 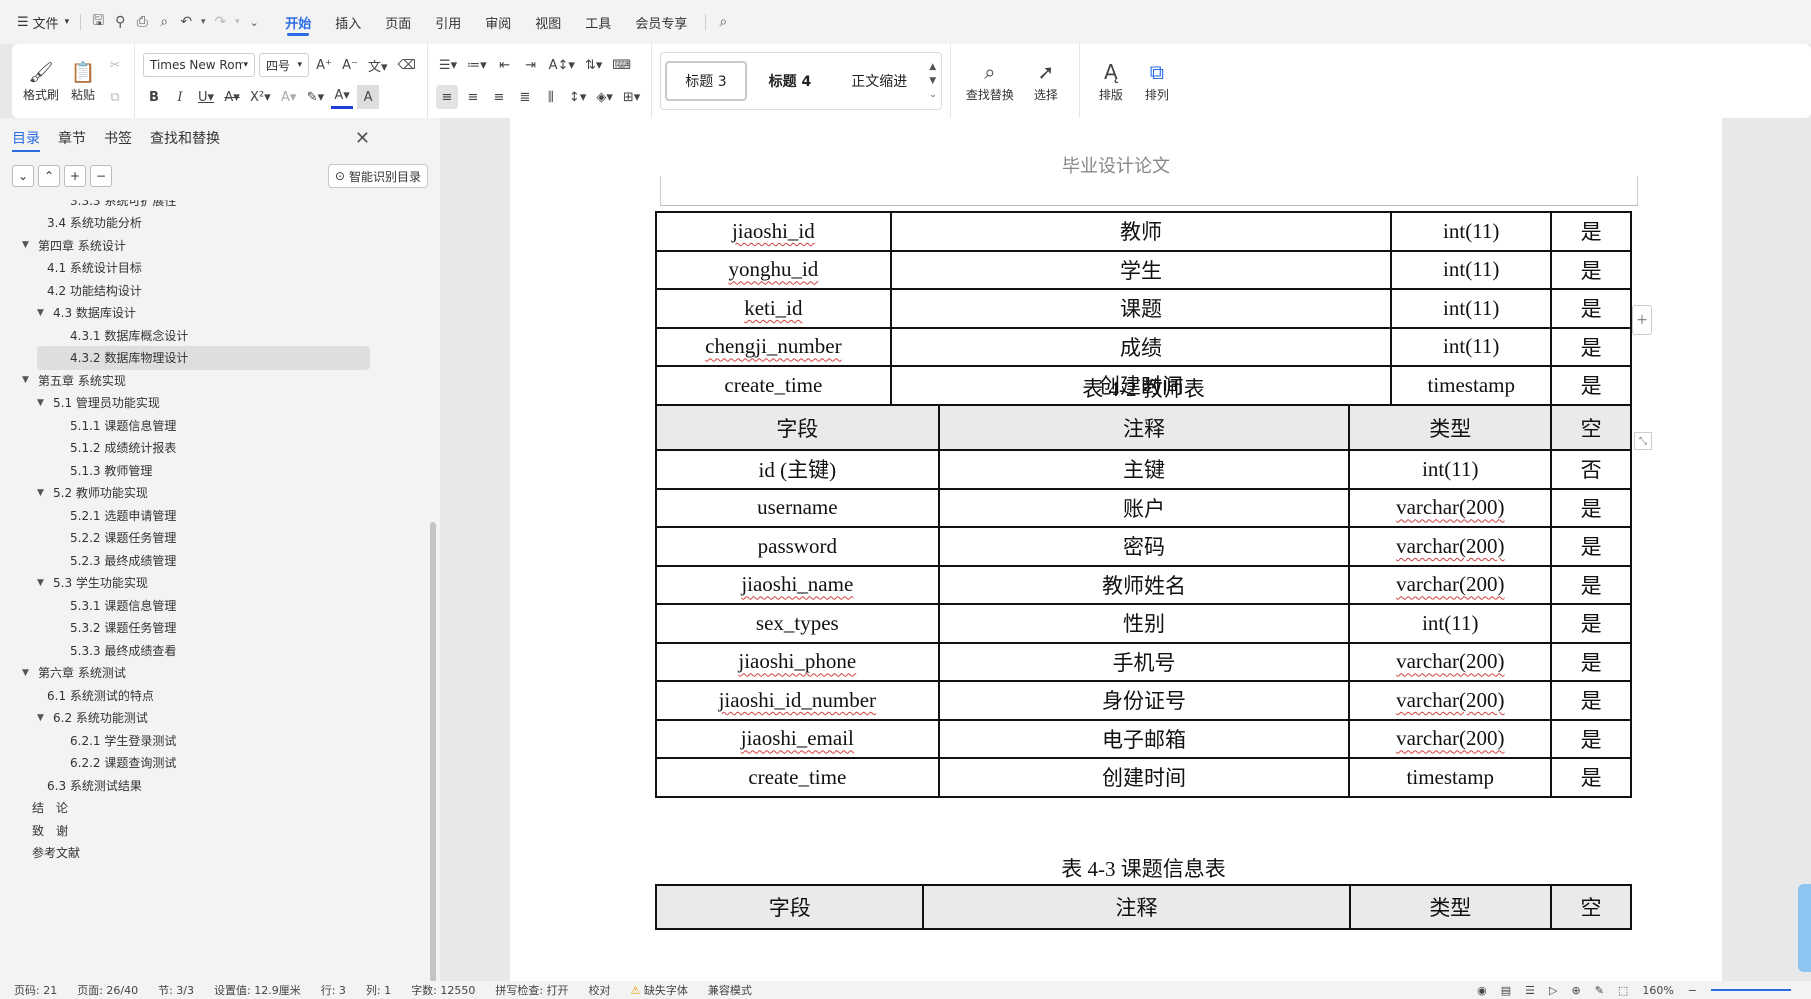 What do you see at coordinates (123, 740) in the screenshot?
I see `toc-item: 6.2.1 学生登录测试` at bounding box center [123, 740].